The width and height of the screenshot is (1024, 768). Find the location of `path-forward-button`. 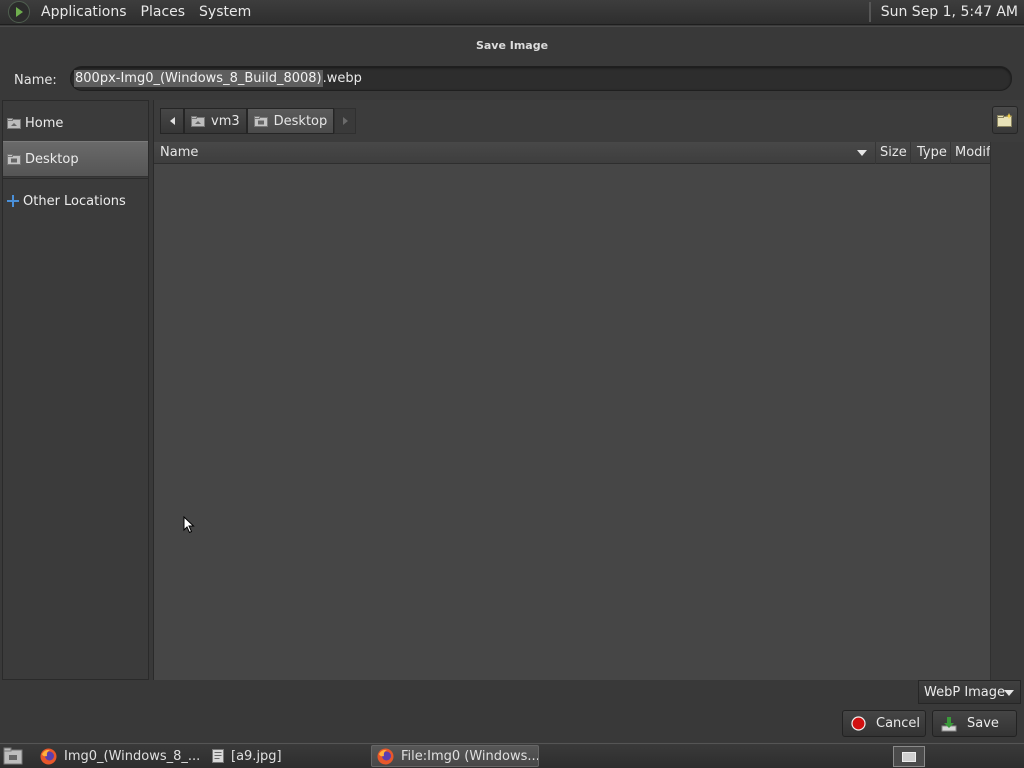

path-forward-button is located at coordinates (345, 121).